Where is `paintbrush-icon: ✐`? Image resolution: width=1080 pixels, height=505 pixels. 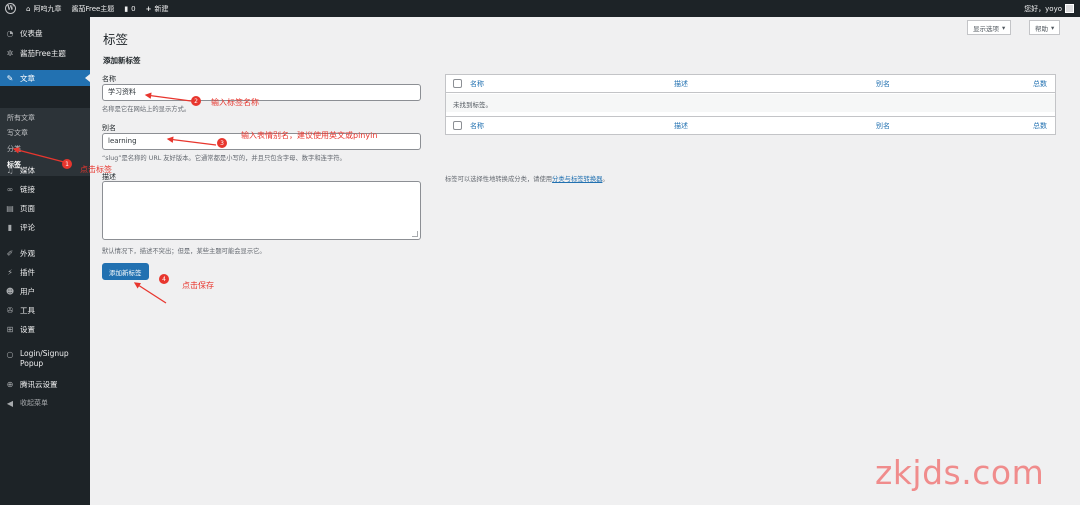 paintbrush-icon: ✐ is located at coordinates (10, 253).